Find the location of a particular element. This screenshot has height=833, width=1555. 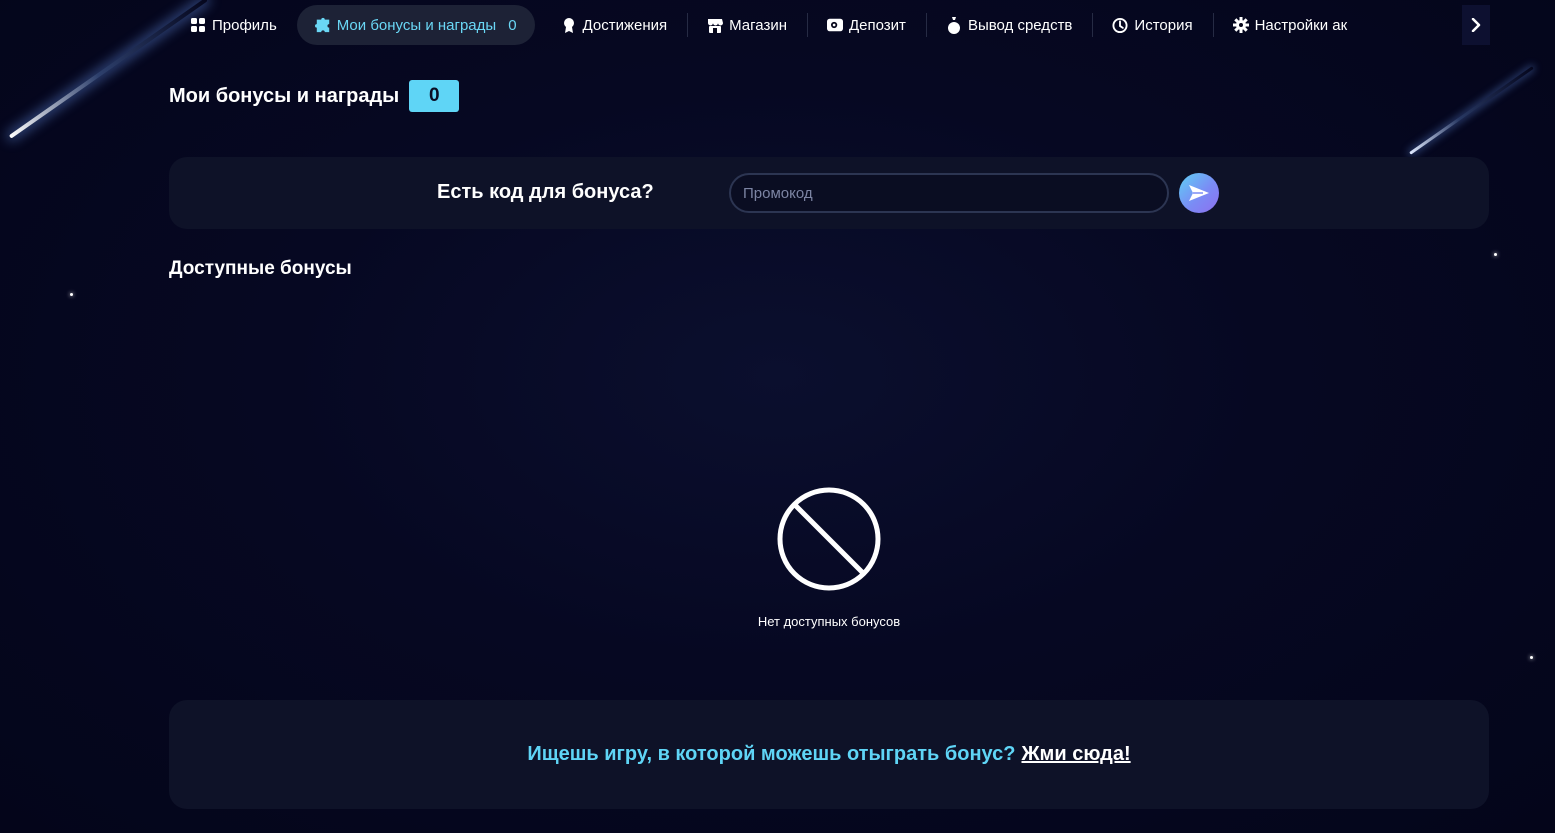

available-bonuses-title: Доступные бонусы is located at coordinates (260, 268).